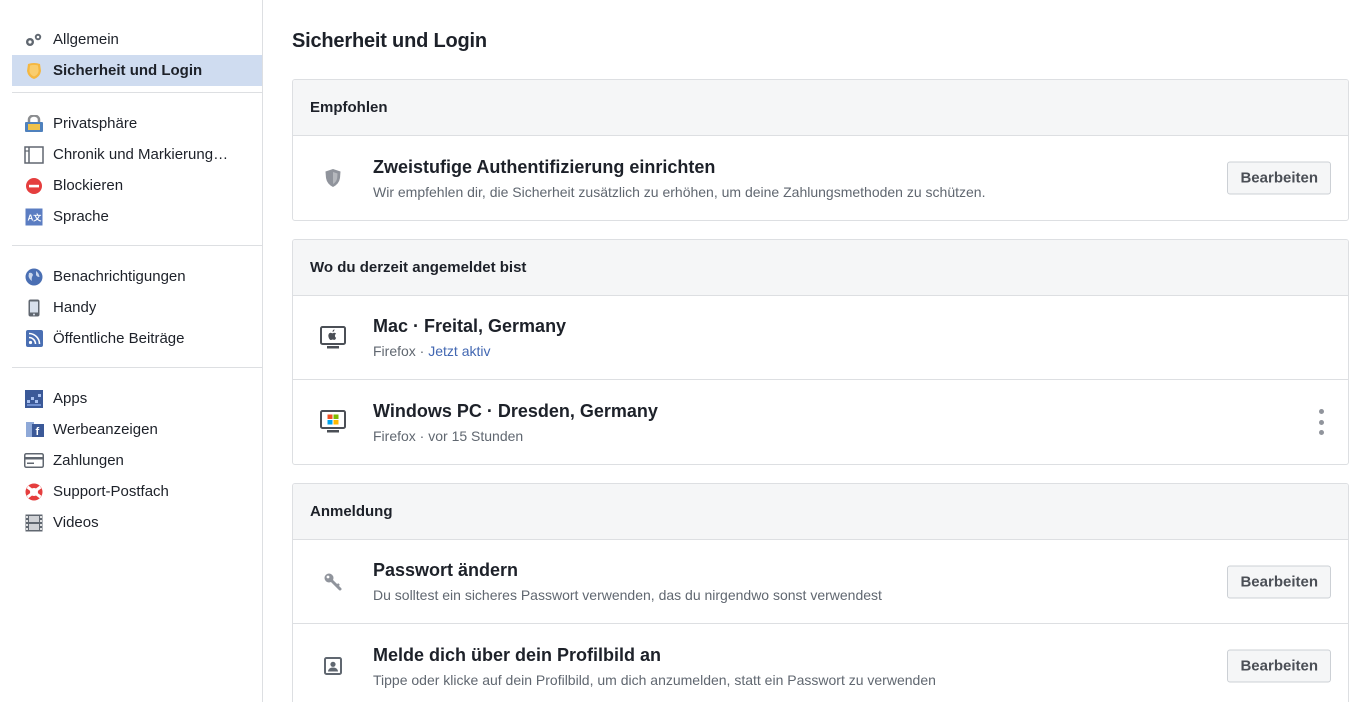  I want to click on sidebar-item-label: Öffentliche Beiträge, so click(119, 338).